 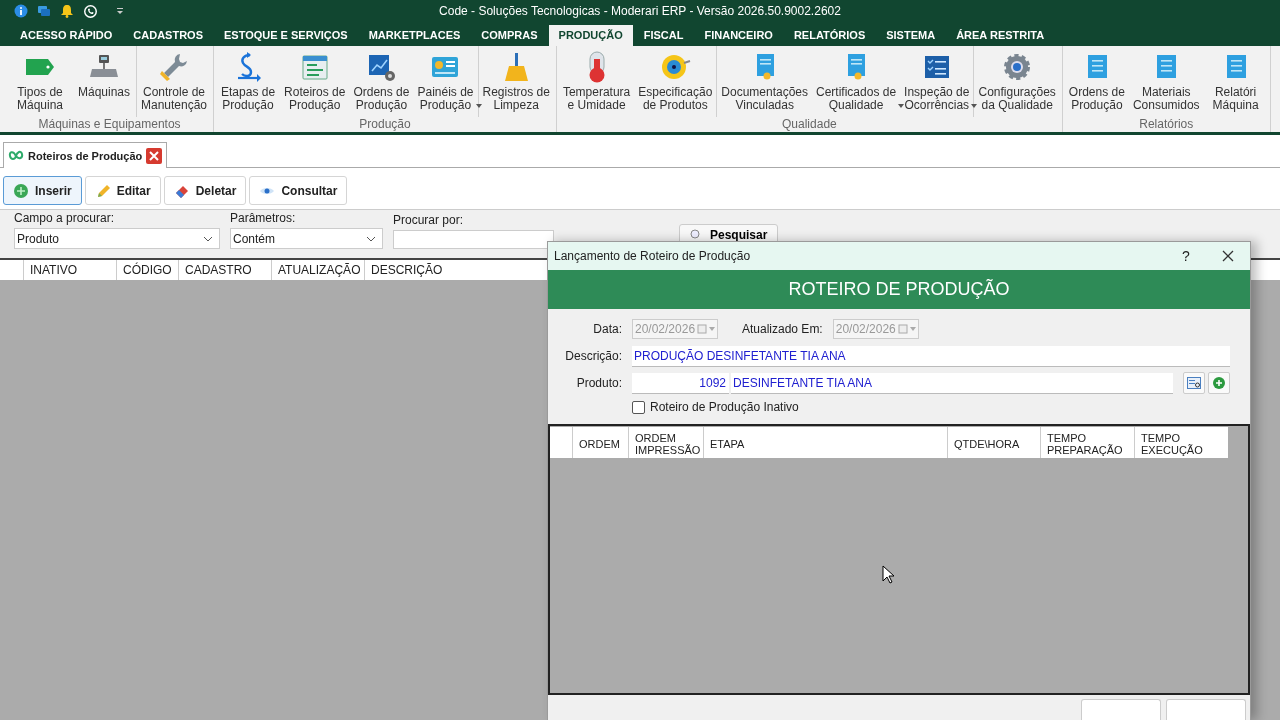 What do you see at coordinates (825, 442) in the screenshot?
I see `column-header: ETAPA` at bounding box center [825, 442].